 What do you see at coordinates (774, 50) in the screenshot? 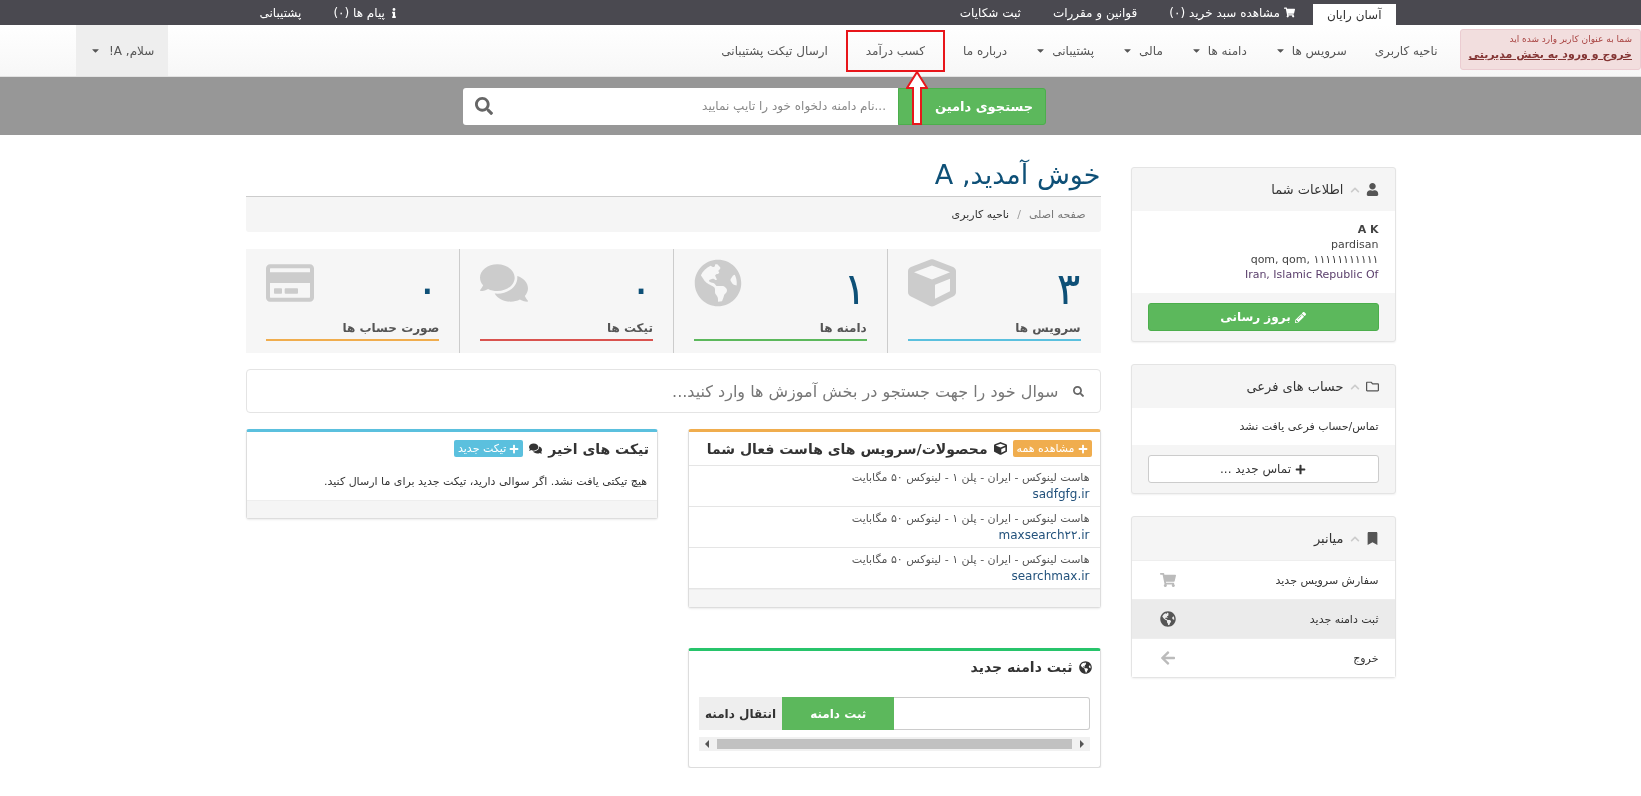
I see `nav-item: ارسال تیکت پشتیبانی` at bounding box center [774, 50].